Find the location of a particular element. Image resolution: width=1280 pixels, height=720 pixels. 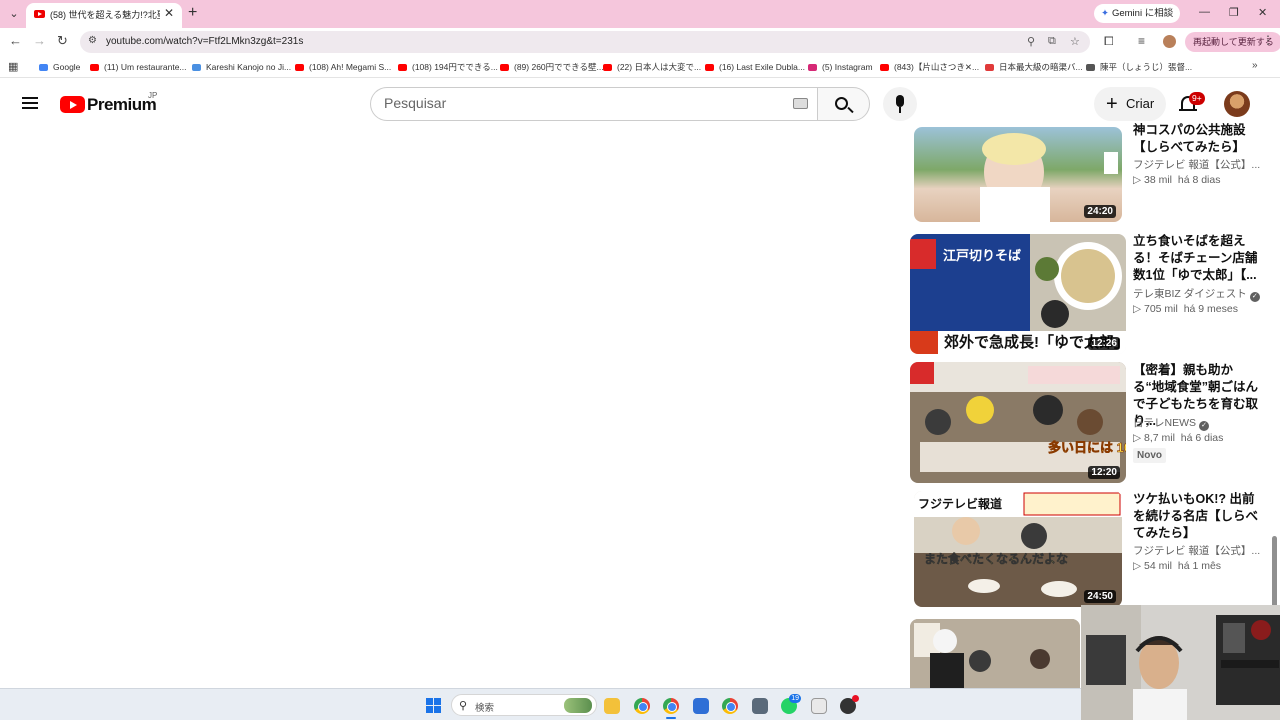

forward-arrow-icon: → is located at coordinates (39, 40).